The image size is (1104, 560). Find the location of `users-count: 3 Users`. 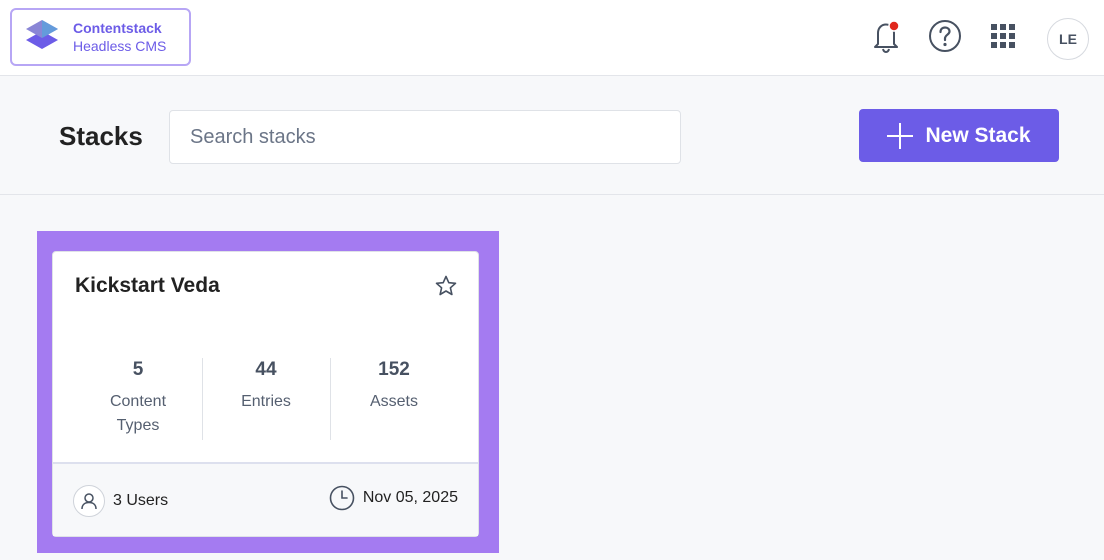

users-count: 3 Users is located at coordinates (141, 500).